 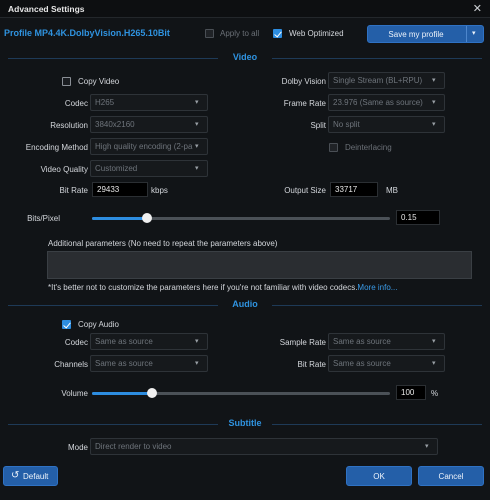 I want to click on dolby-vision-select: Single Stream (BL+RPU) ▾, so click(x=386, y=80).